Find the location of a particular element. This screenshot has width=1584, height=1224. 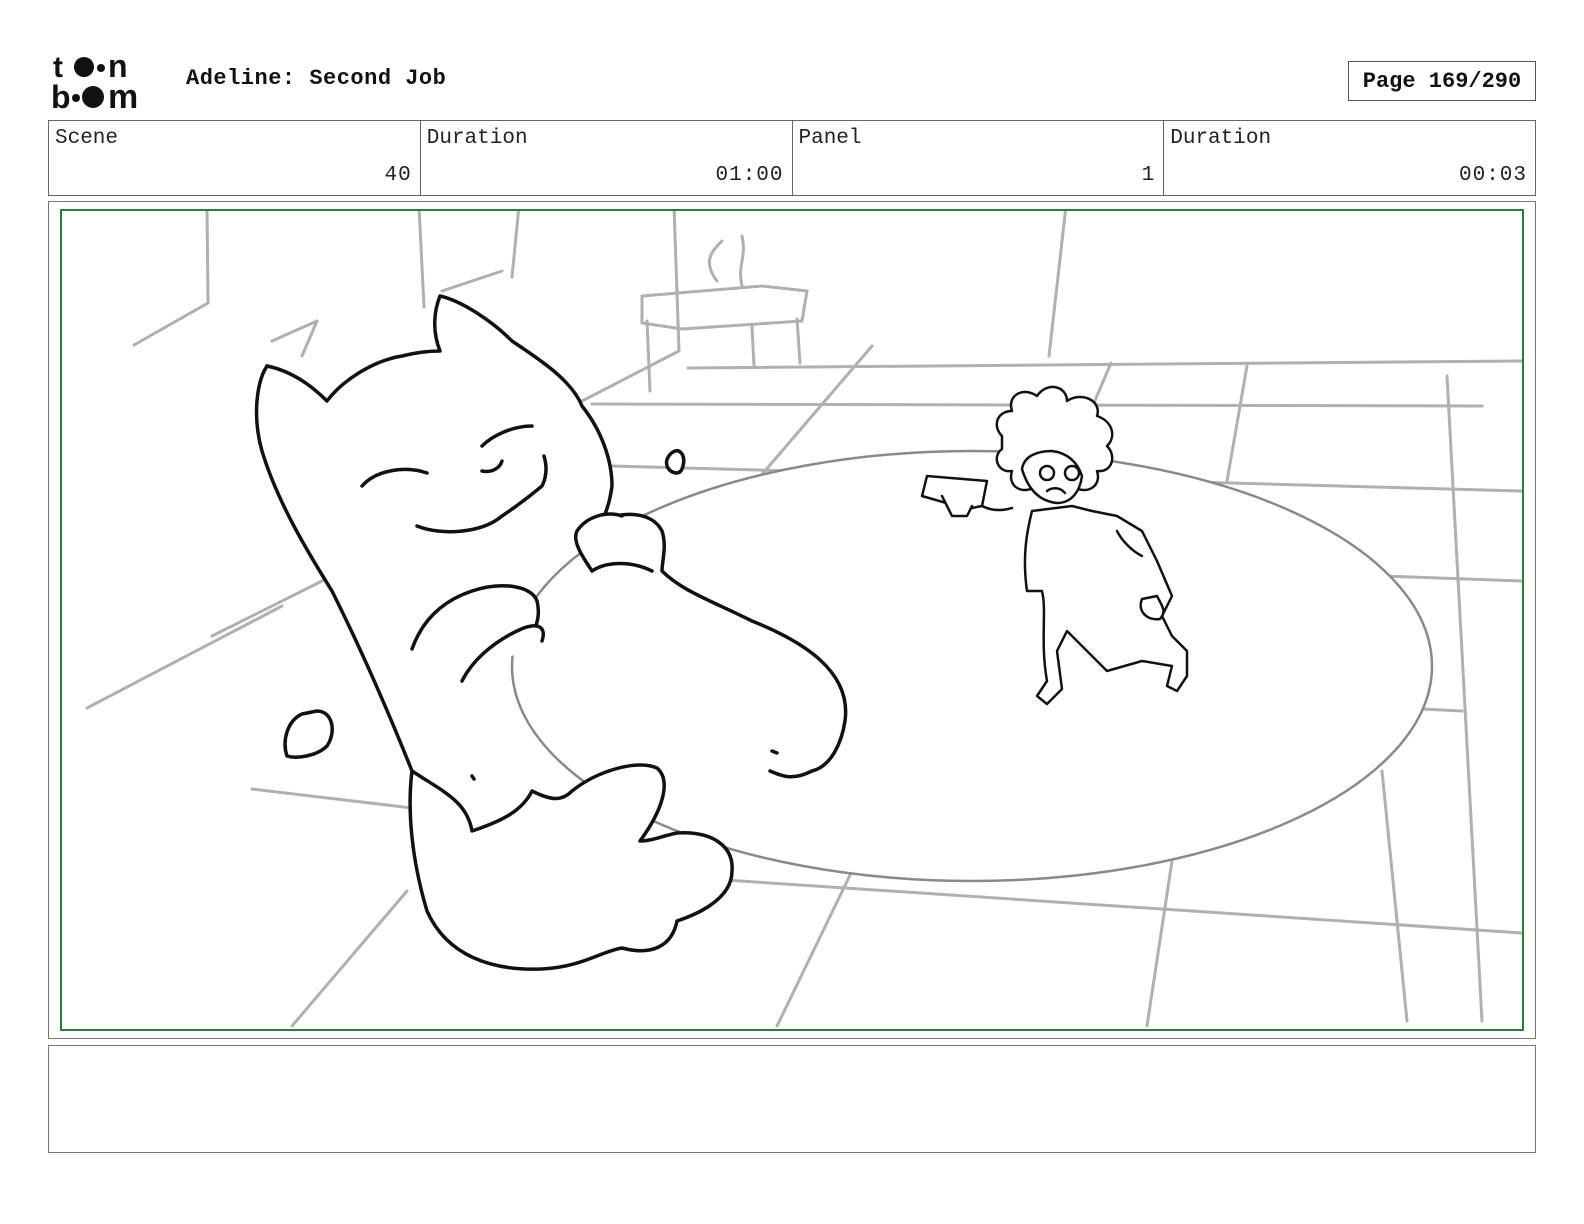

scene-duration-label: Duration is located at coordinates (477, 138).